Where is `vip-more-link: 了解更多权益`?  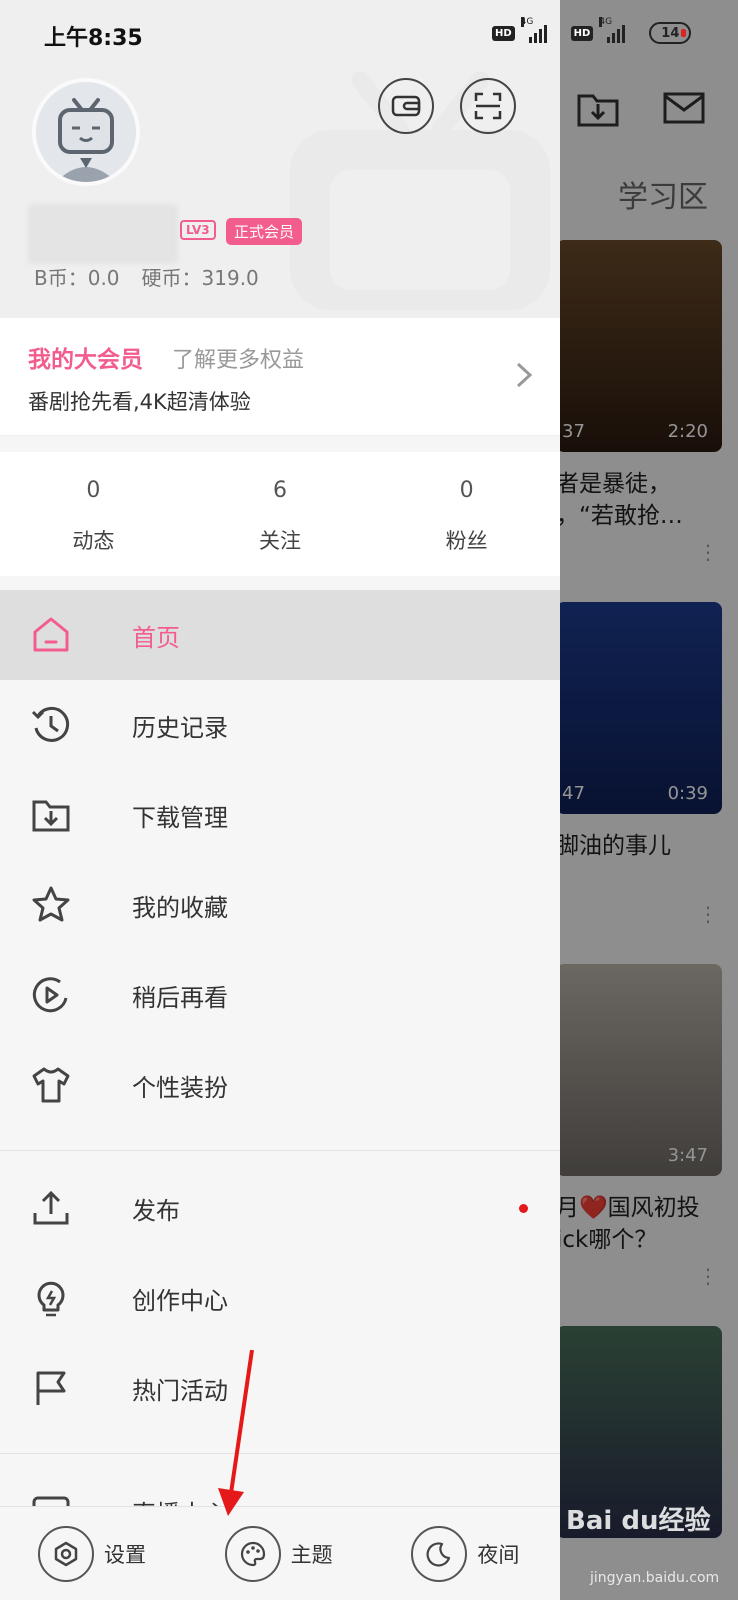
vip-more-link: 了解更多权益 is located at coordinates (238, 360).